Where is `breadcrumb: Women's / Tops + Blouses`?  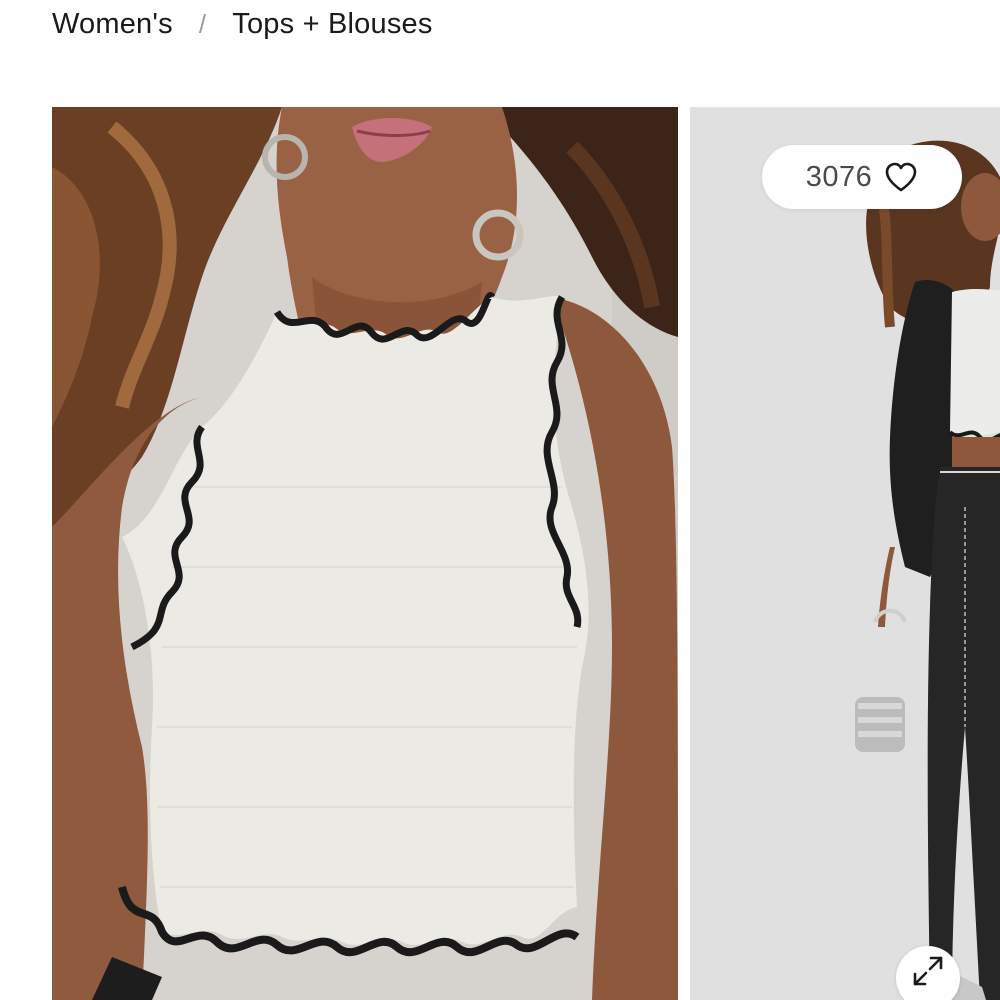 breadcrumb: Women's / Tops + Blouses is located at coordinates (242, 24).